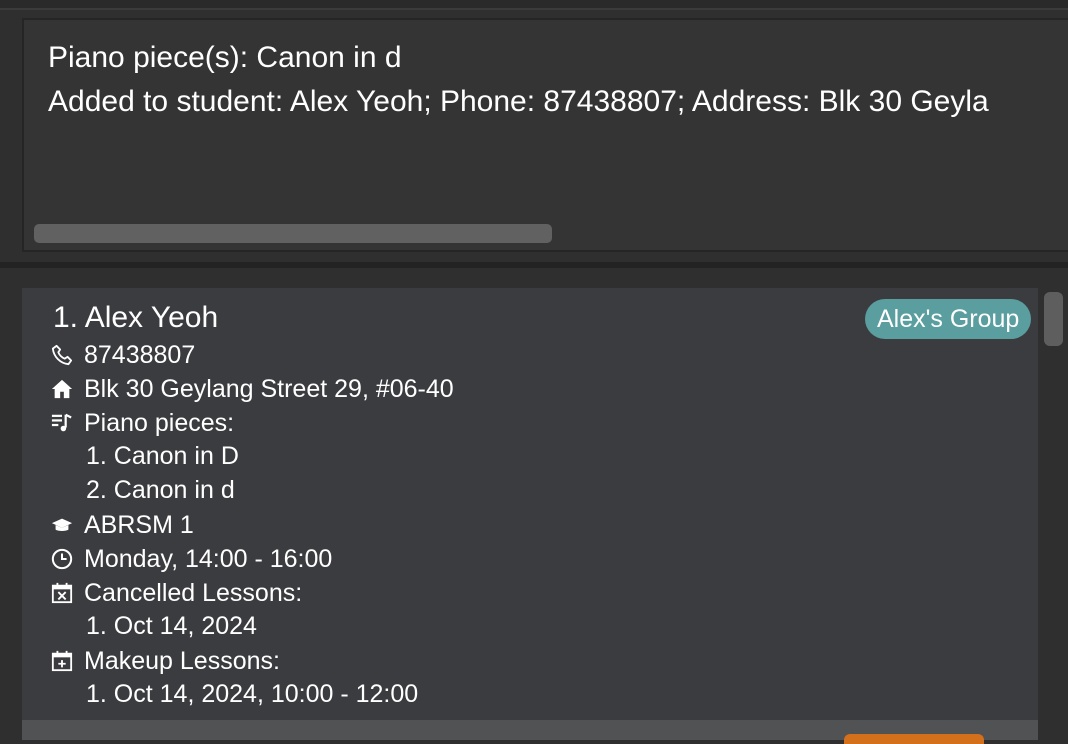  I want to click on clock-icon, so click(62, 559).